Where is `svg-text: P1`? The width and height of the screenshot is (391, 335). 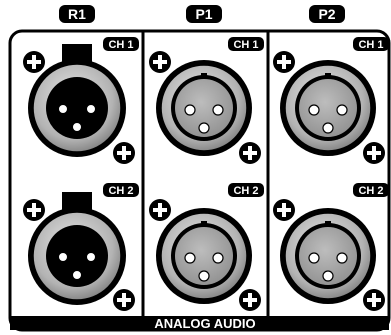
svg-text: P1 is located at coordinates (203, 14).